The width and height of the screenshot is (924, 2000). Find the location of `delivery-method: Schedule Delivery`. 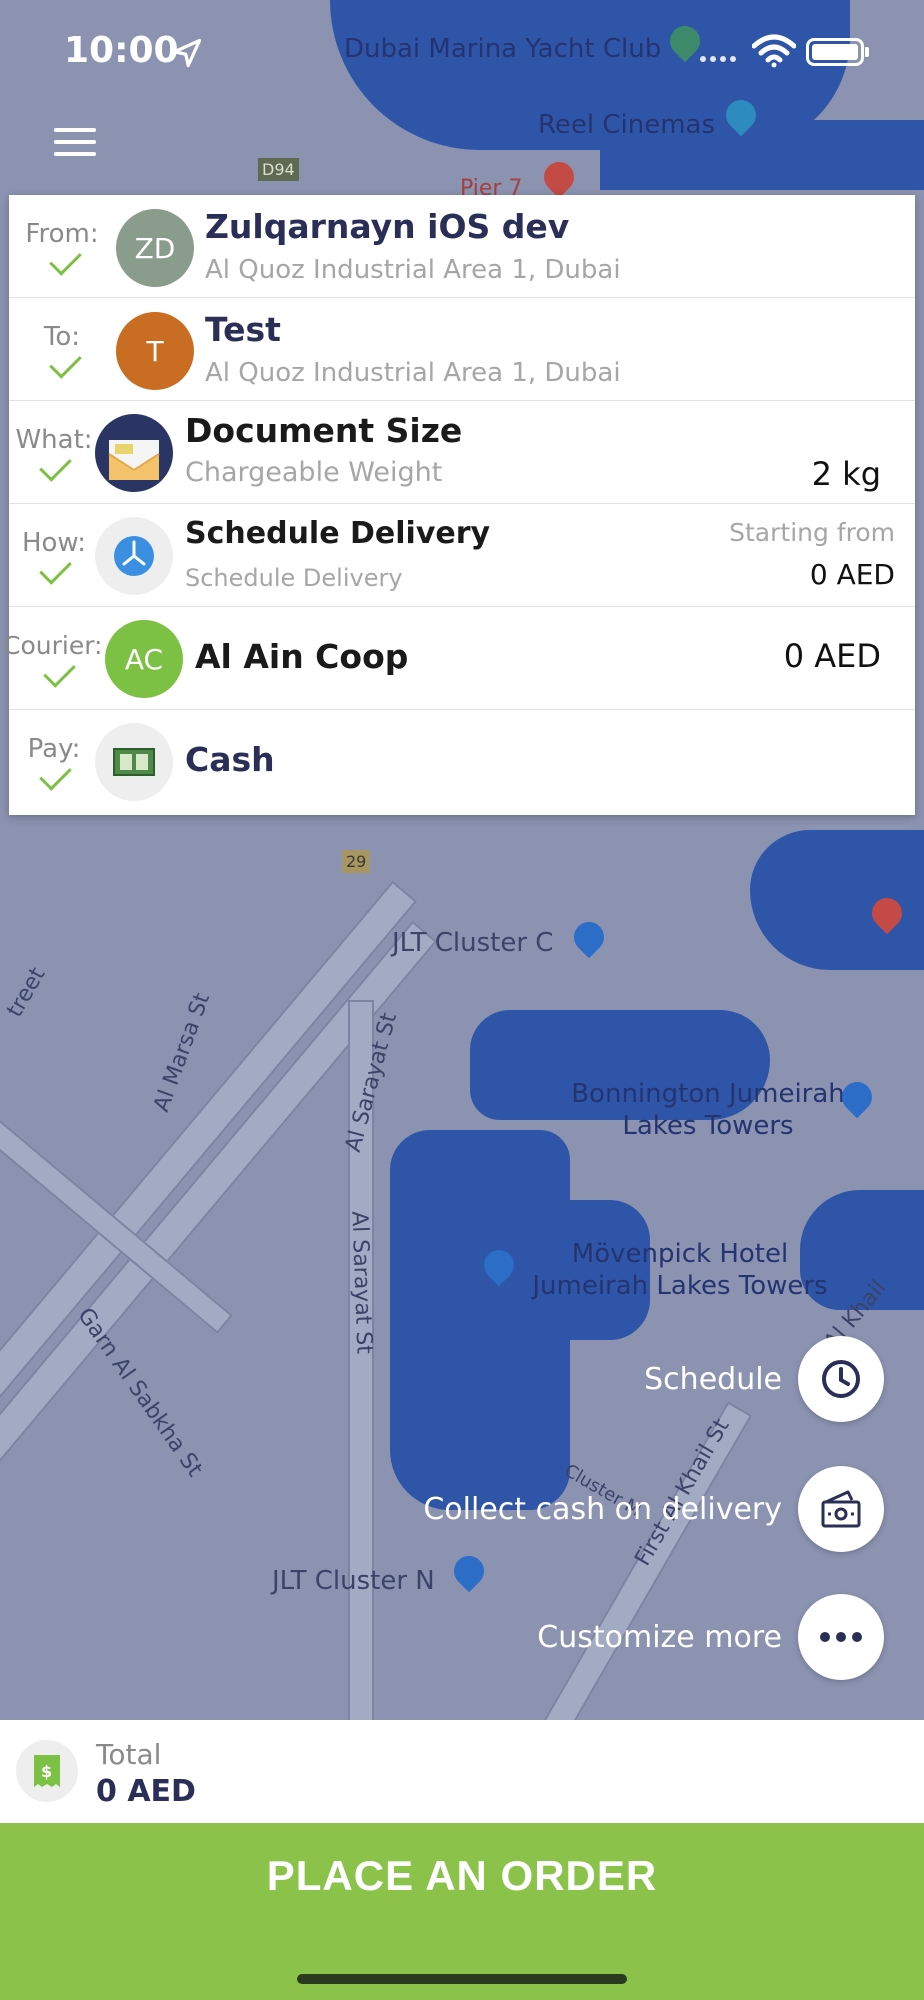

delivery-method: Schedule Delivery is located at coordinates (338, 533).